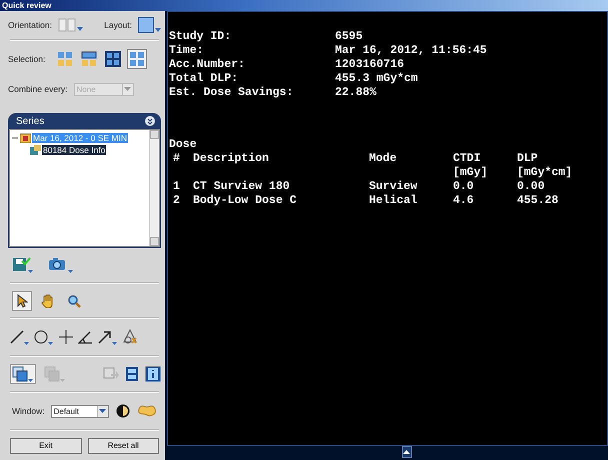 Image resolution: width=608 pixels, height=460 pixels. What do you see at coordinates (231, 93) in the screenshot?
I see `field-label: Est. Dose Savings:` at bounding box center [231, 93].